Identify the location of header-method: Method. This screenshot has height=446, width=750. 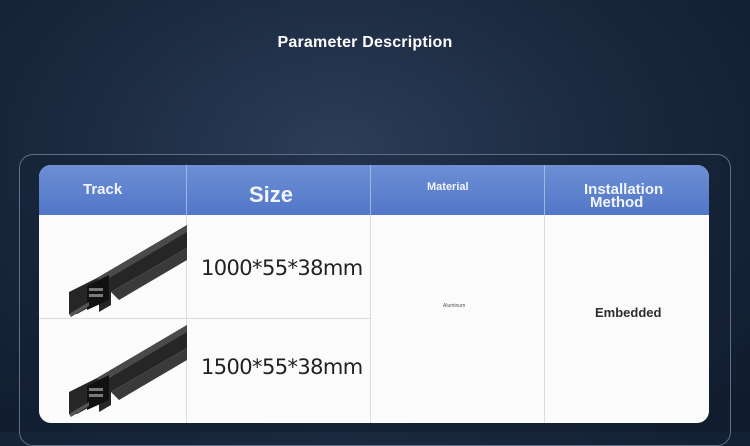
(617, 202).